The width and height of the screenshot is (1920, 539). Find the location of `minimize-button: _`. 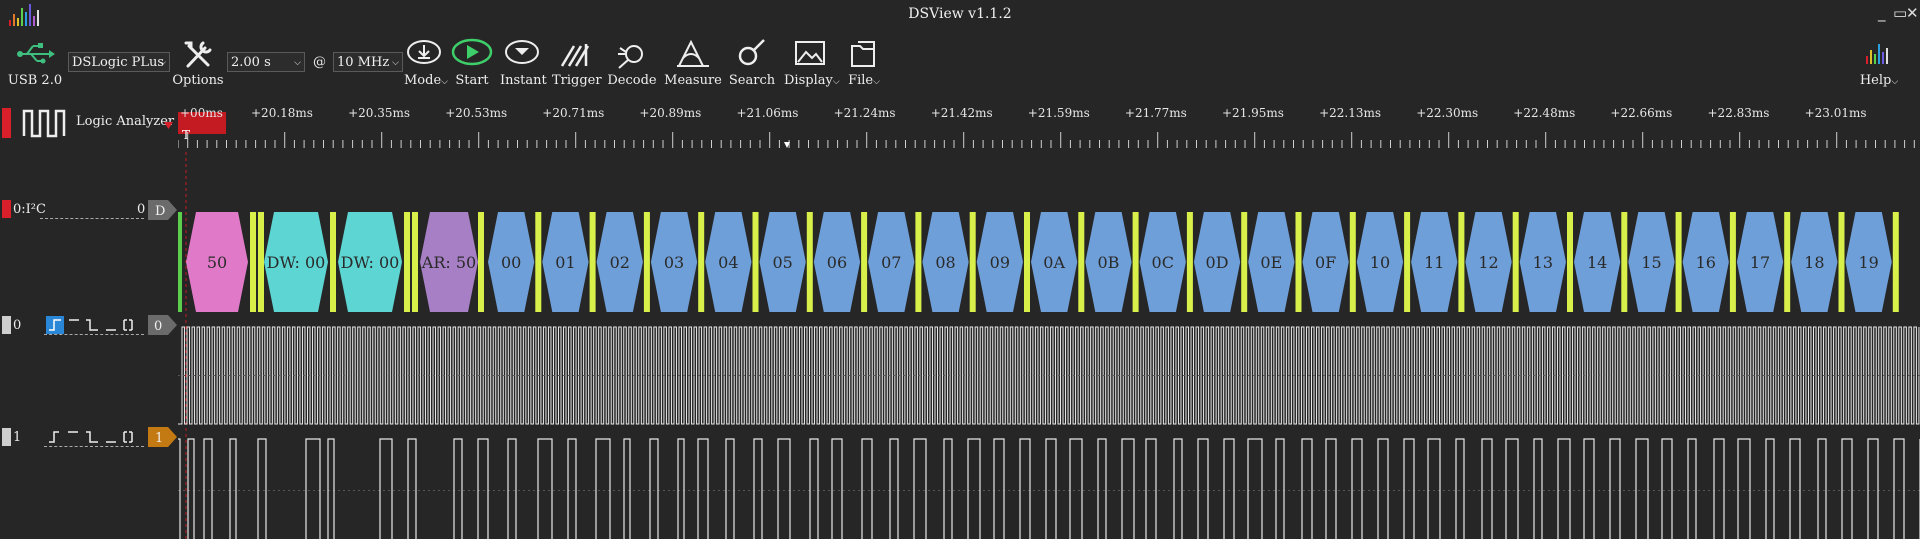

minimize-button: _ is located at coordinates (1882, 13).